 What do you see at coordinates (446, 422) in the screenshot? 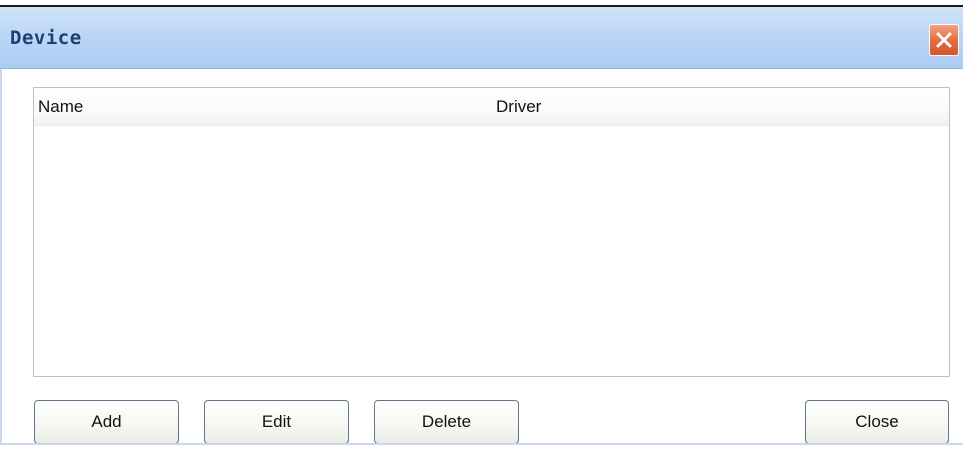
I see `delete-button: Delete` at bounding box center [446, 422].